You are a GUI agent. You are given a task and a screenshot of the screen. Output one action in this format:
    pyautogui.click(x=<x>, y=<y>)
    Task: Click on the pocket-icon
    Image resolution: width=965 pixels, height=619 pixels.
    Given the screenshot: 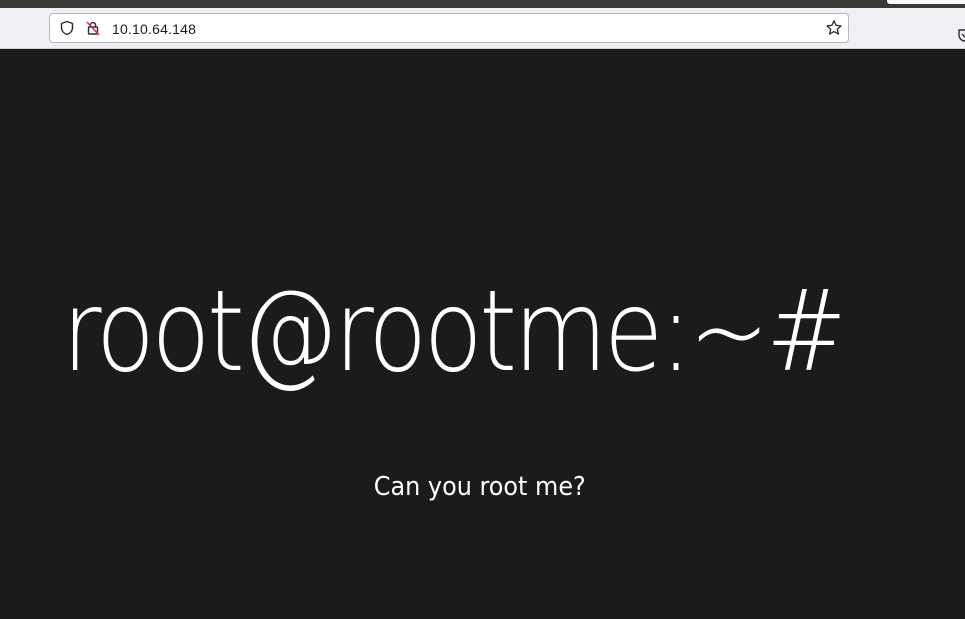 What is the action you would take?
    pyautogui.click(x=961, y=35)
    